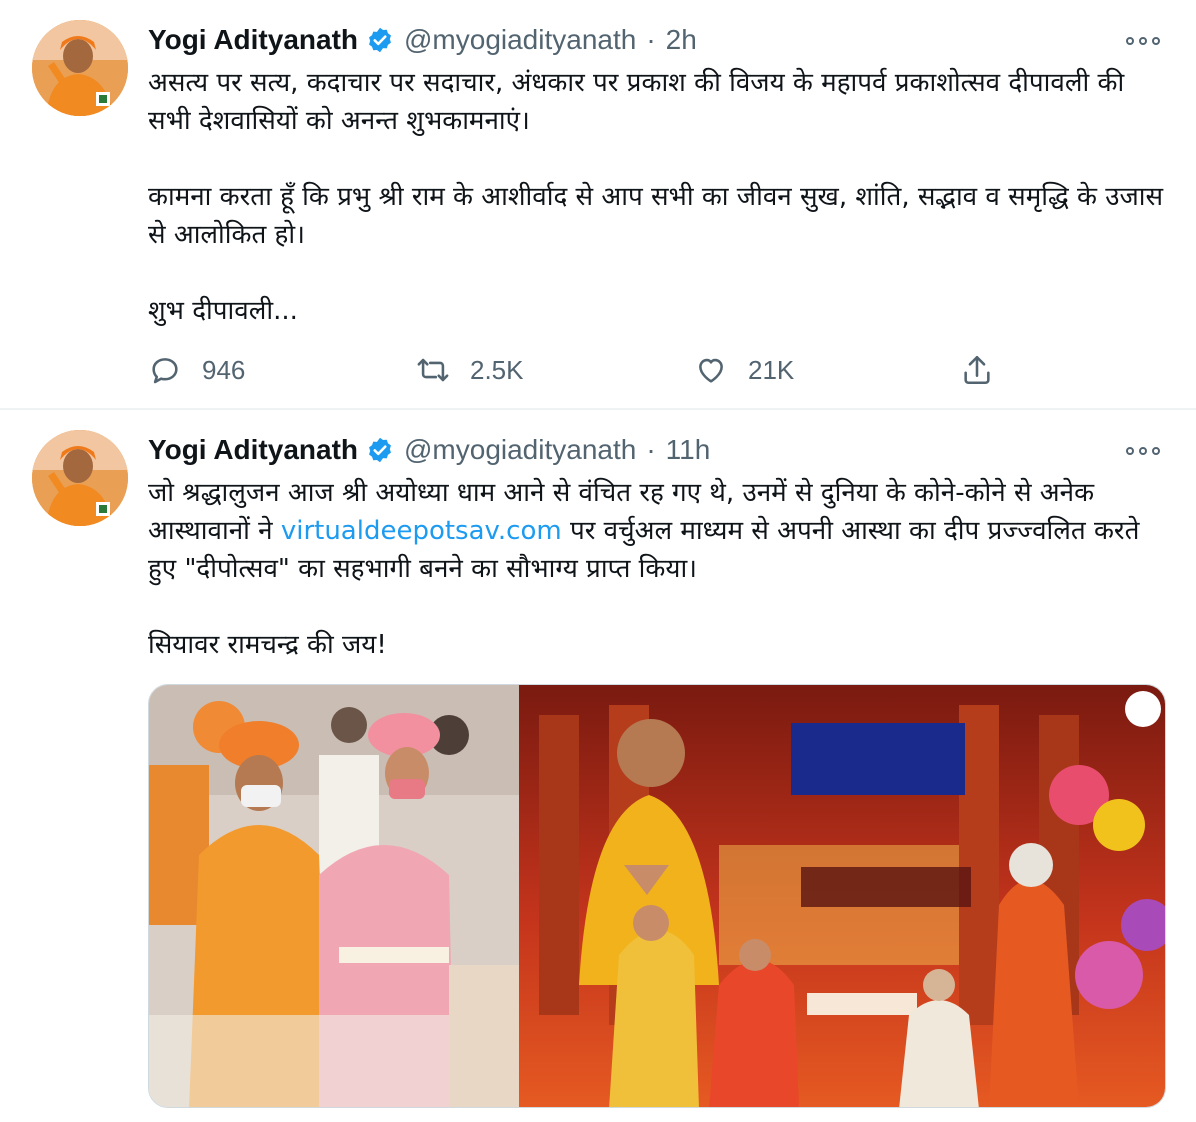 Image resolution: width=1196 pixels, height=1122 pixels. I want to click on tweet-header: Yogi Adityanath @myogiadityanath · 11h, so click(429, 450).